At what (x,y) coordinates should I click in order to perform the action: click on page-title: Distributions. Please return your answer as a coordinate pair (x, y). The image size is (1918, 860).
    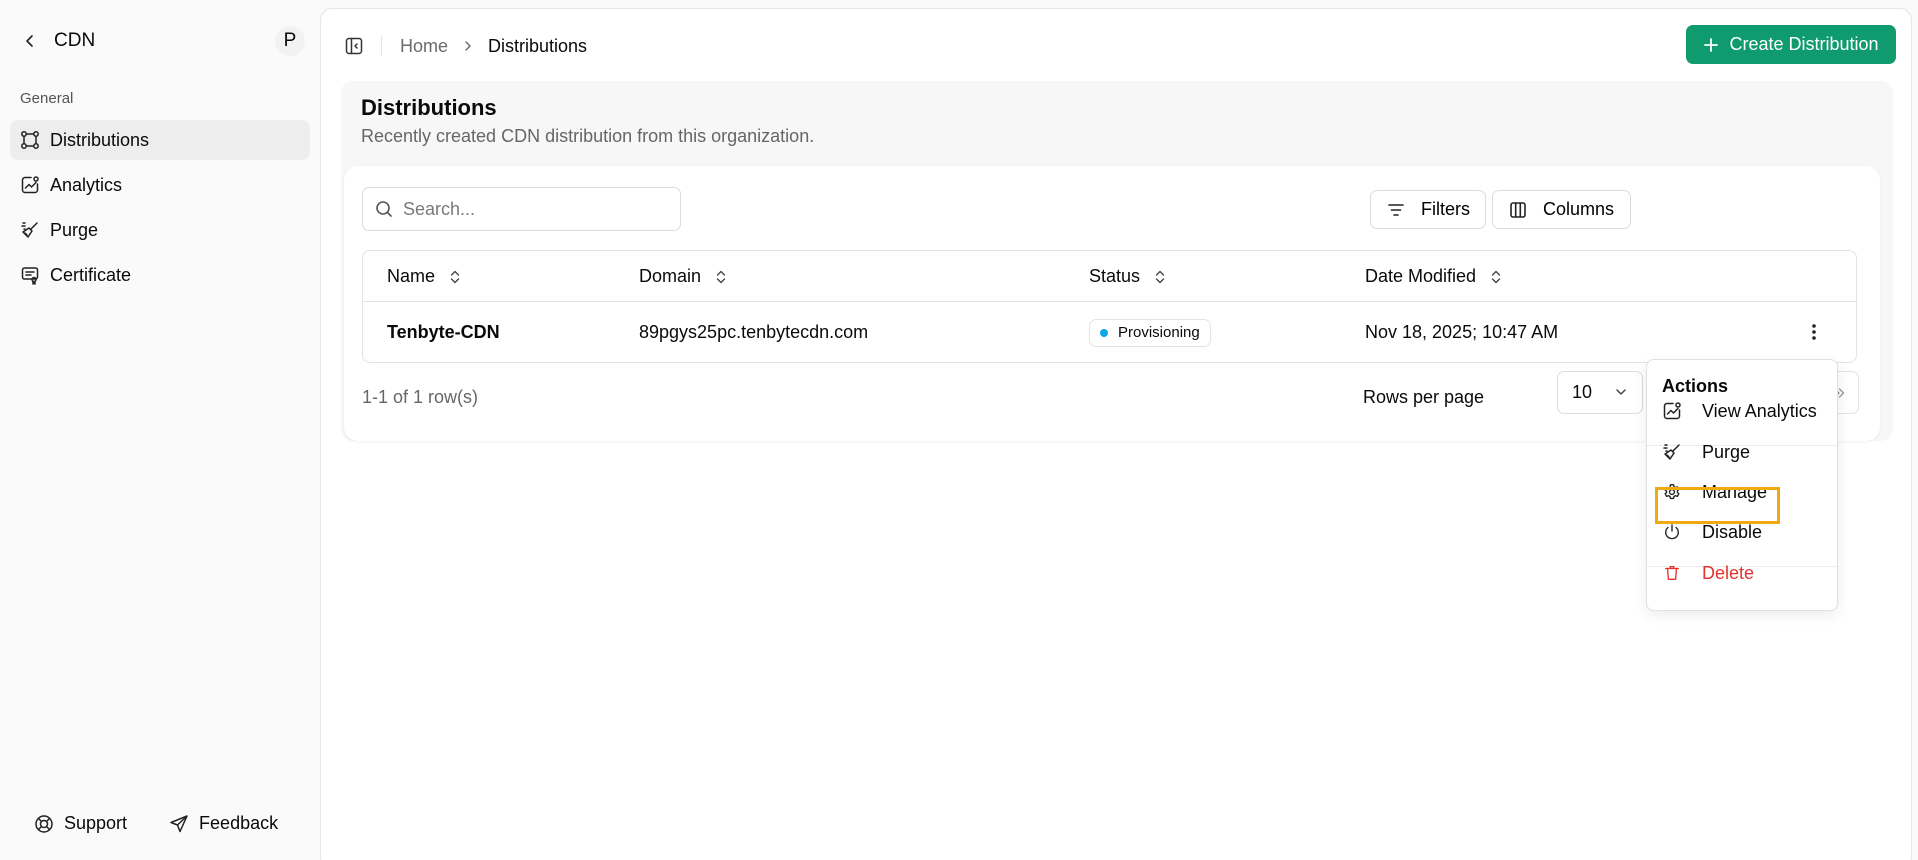
    Looking at the image, I should click on (429, 107).